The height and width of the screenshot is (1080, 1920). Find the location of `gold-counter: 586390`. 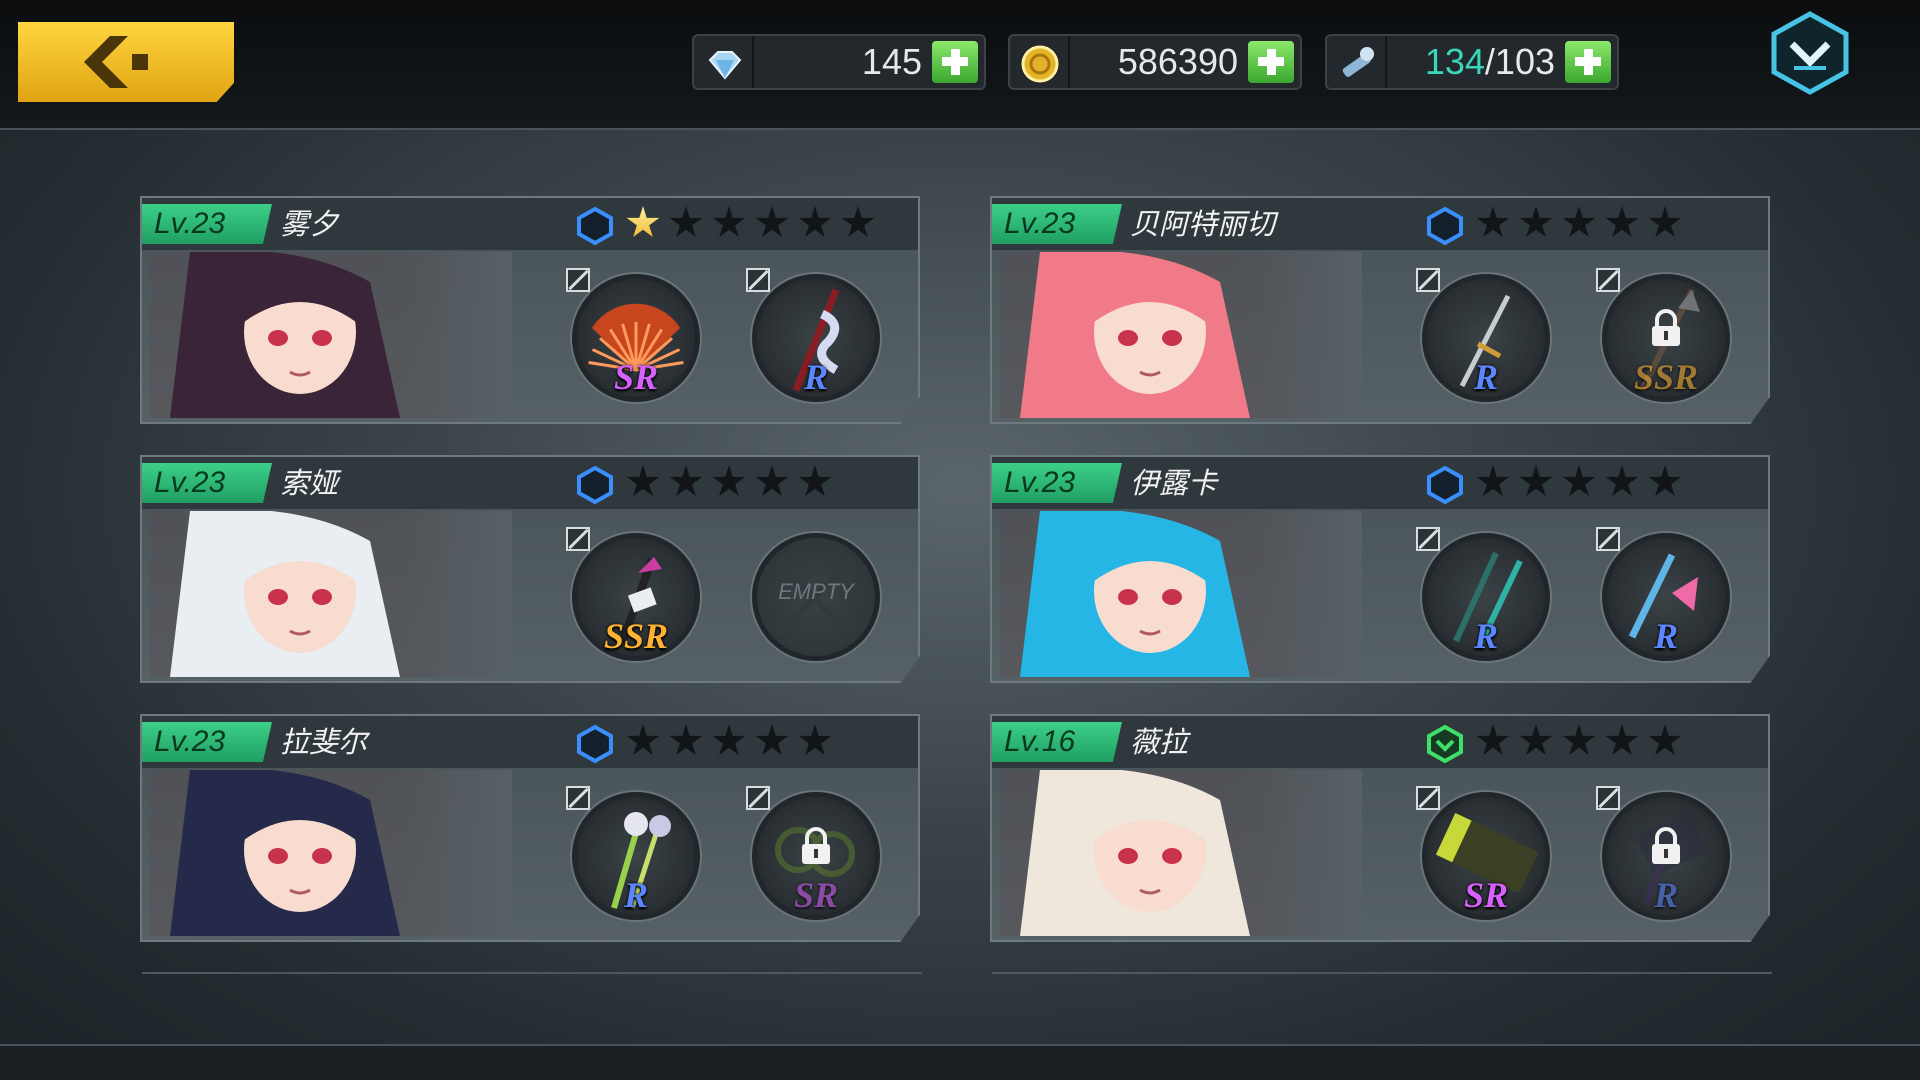

gold-counter: 586390 is located at coordinates (1155, 62).